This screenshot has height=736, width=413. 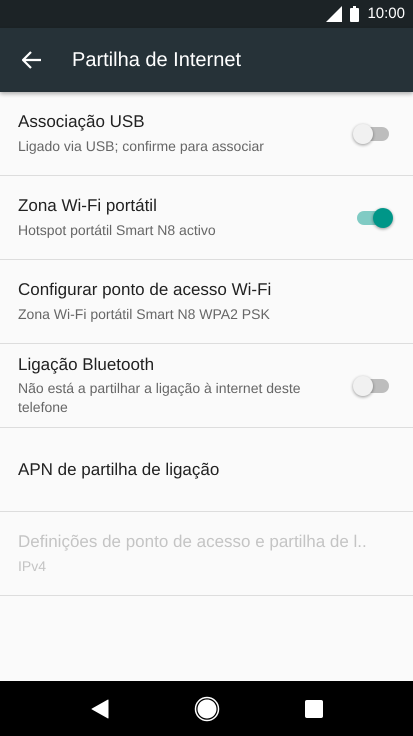 What do you see at coordinates (82, 122) in the screenshot?
I see `item-title: Associação USB` at bounding box center [82, 122].